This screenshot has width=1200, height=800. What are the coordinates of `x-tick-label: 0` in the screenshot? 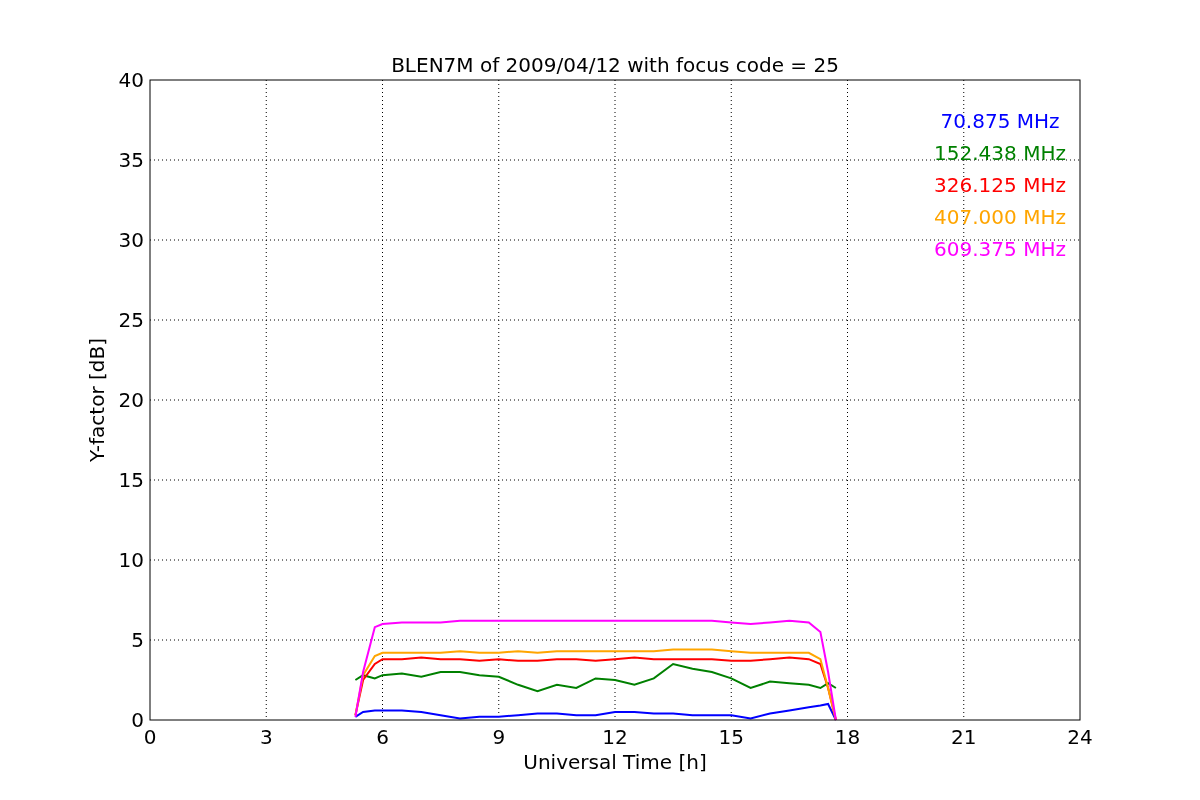 It's located at (150, 737).